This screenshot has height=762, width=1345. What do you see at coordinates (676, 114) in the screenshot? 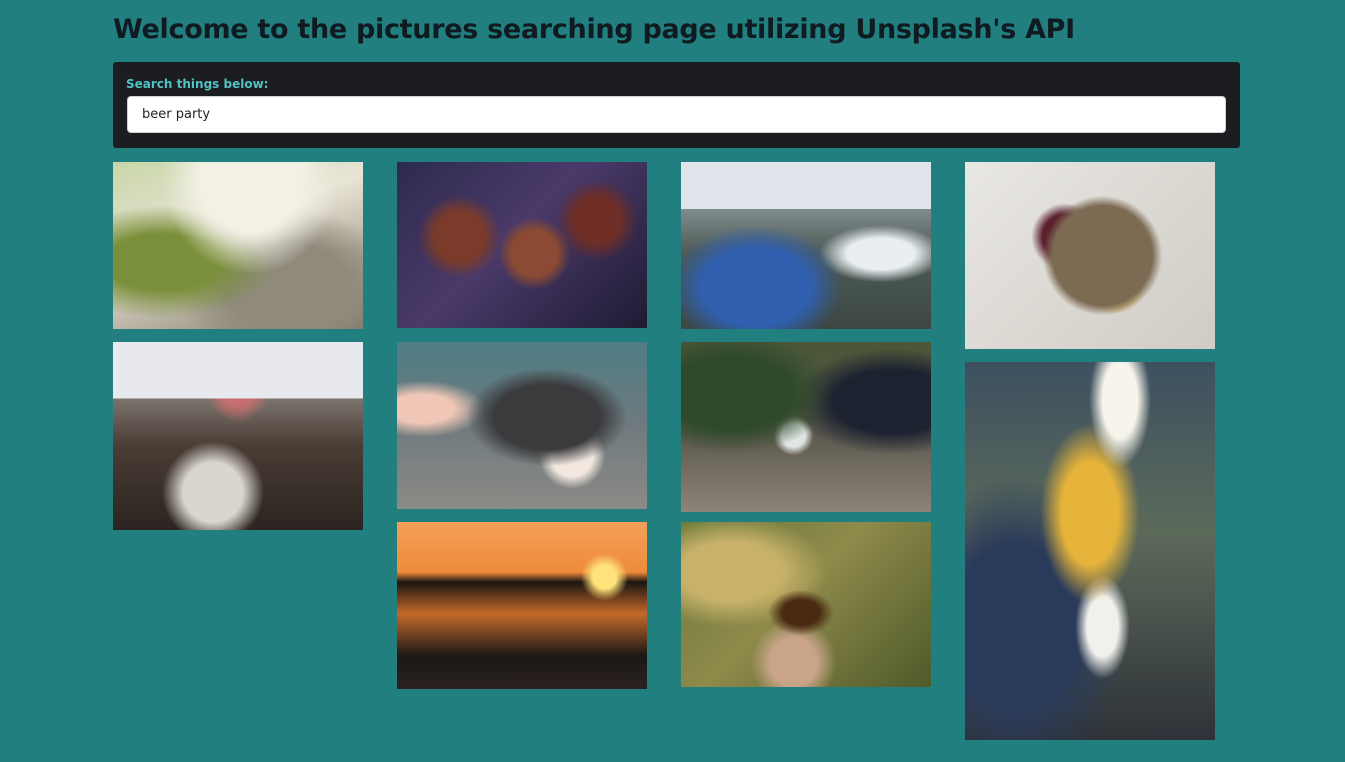
I see `search-input` at bounding box center [676, 114].